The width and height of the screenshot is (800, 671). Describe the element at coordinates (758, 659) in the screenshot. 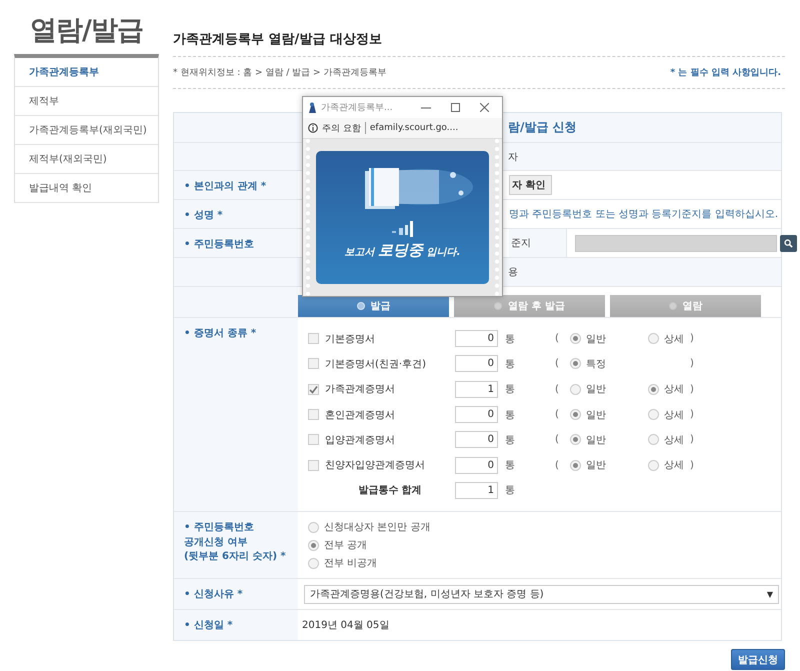

I see `submit-button: 발급신청` at that location.